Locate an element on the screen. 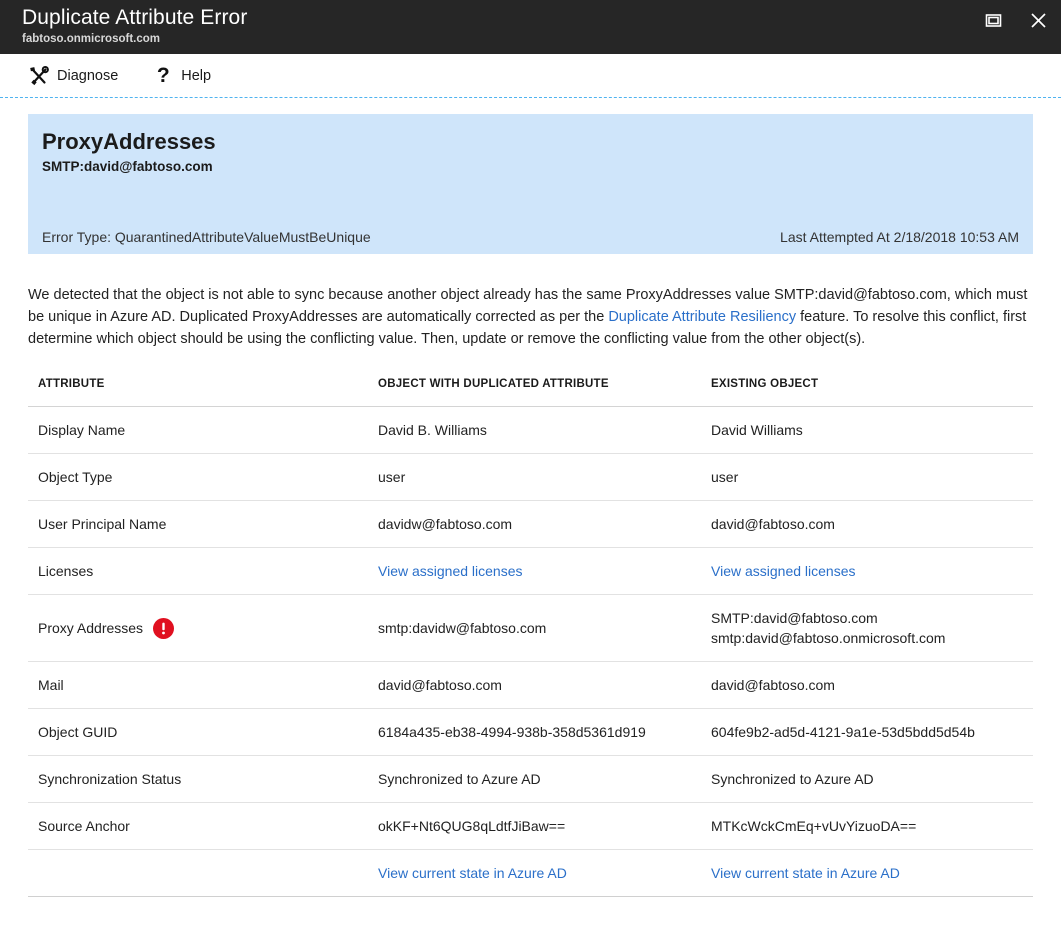 The width and height of the screenshot is (1061, 951). tools-icon is located at coordinates (39, 76).